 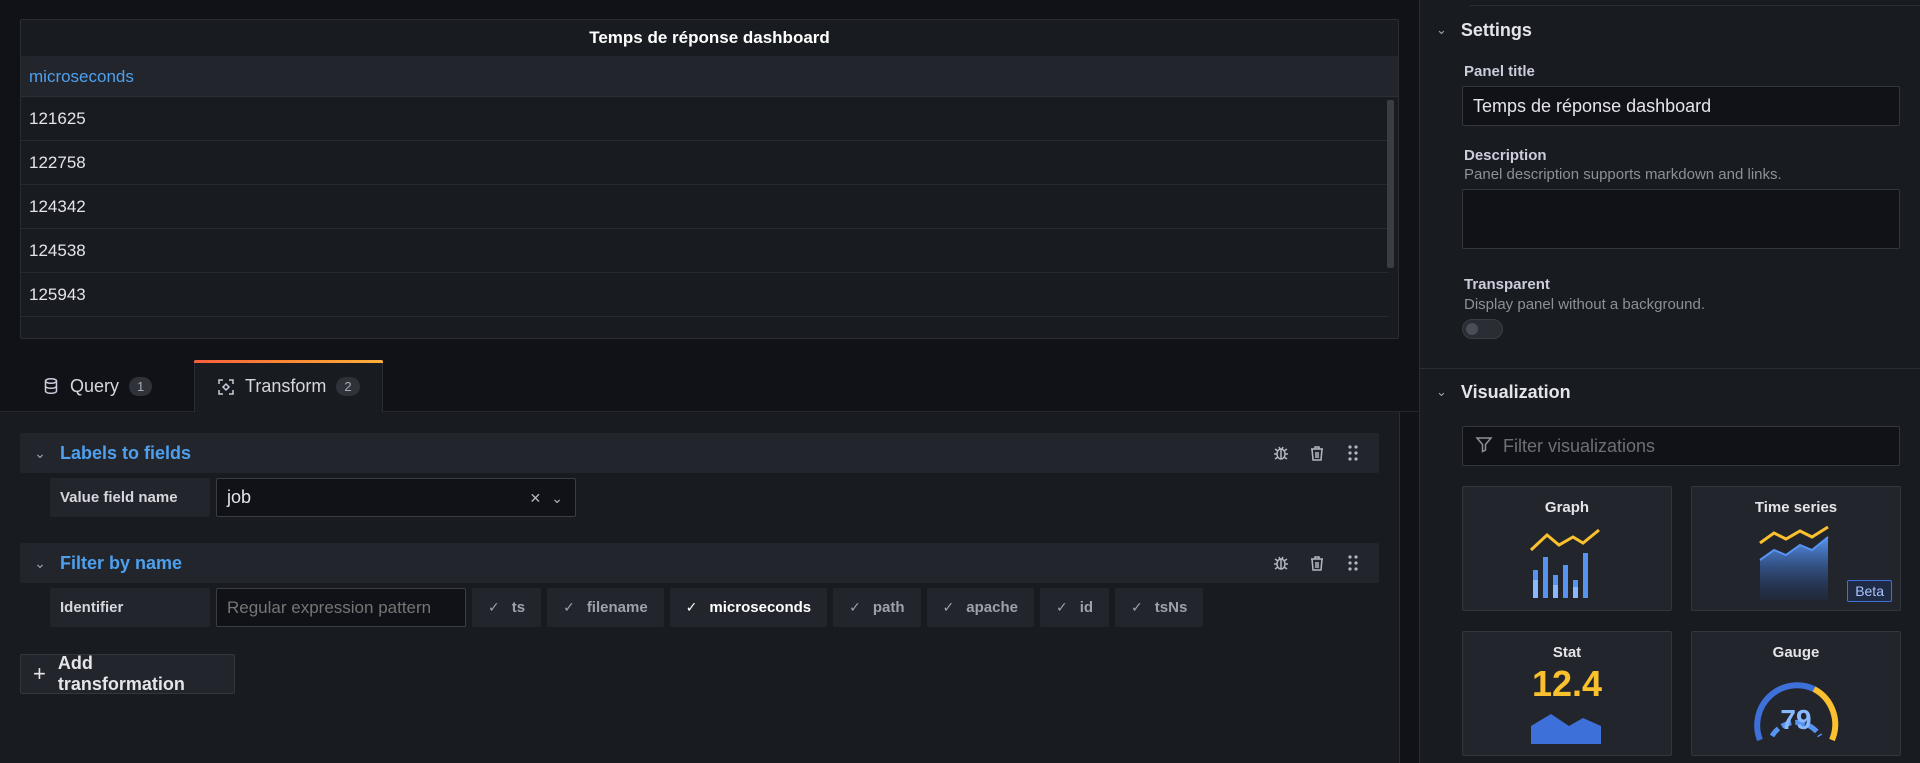 I want to click on filter-icon, so click(x=1484, y=446).